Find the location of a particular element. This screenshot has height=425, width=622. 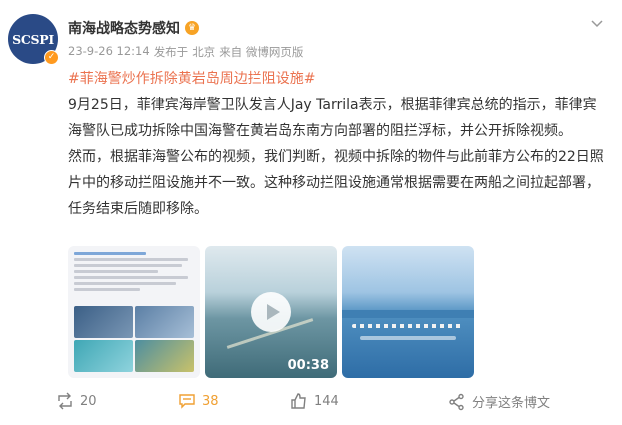

crown-icon: ♛ is located at coordinates (192, 28).